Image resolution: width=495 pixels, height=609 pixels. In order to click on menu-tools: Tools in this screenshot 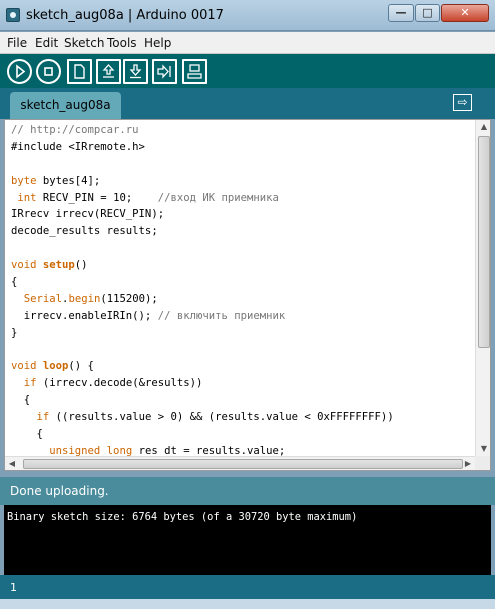, I will do `click(122, 43)`.